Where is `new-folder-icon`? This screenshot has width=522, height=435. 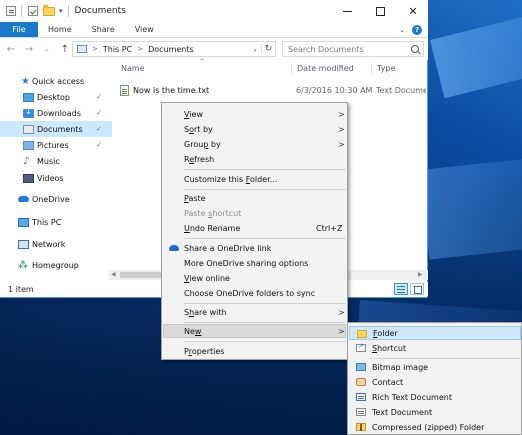 new-folder-icon is located at coordinates (49, 10).